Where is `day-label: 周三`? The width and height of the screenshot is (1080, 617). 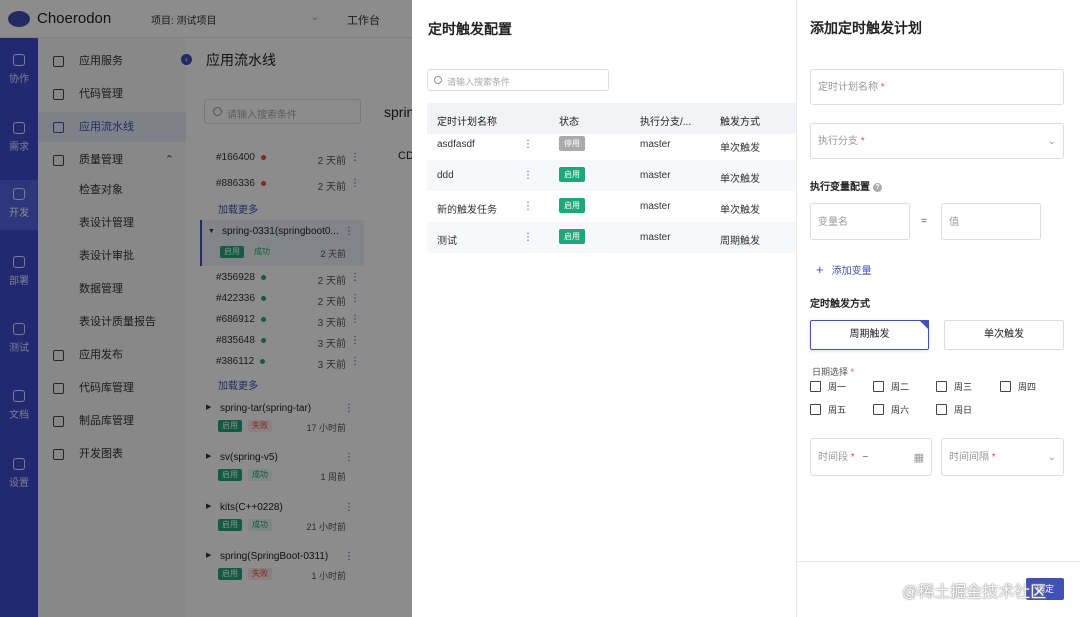
day-label: 周三 is located at coordinates (963, 387).